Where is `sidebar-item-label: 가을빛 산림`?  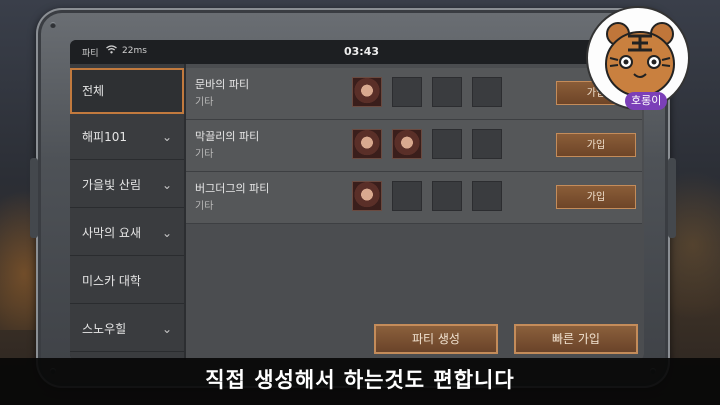
sidebar-item-label: 가을빛 산림 is located at coordinates (112, 185).